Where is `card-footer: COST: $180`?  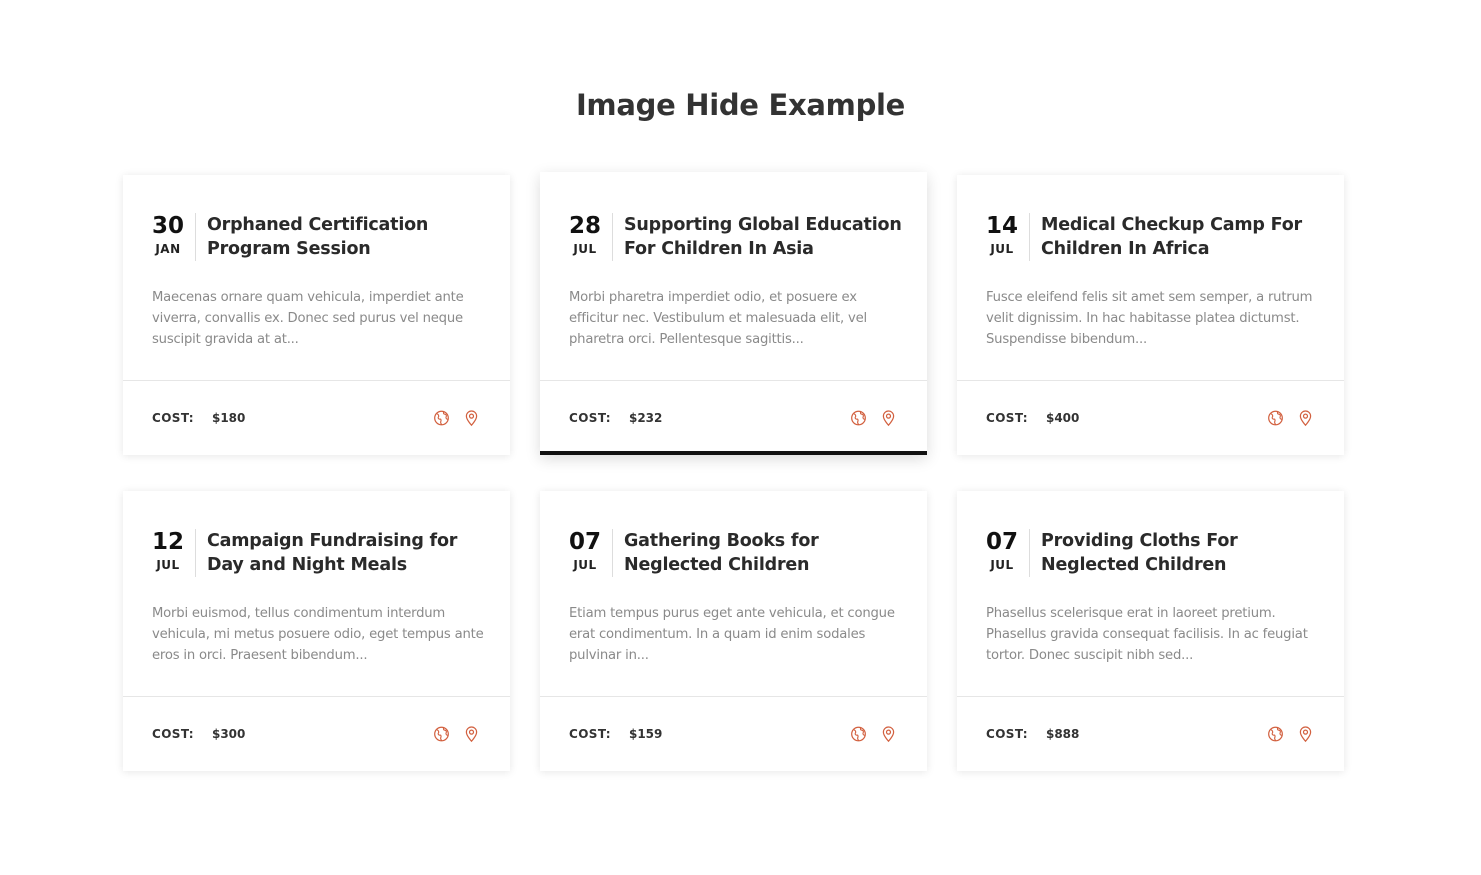
card-footer: COST: $180 is located at coordinates (316, 418).